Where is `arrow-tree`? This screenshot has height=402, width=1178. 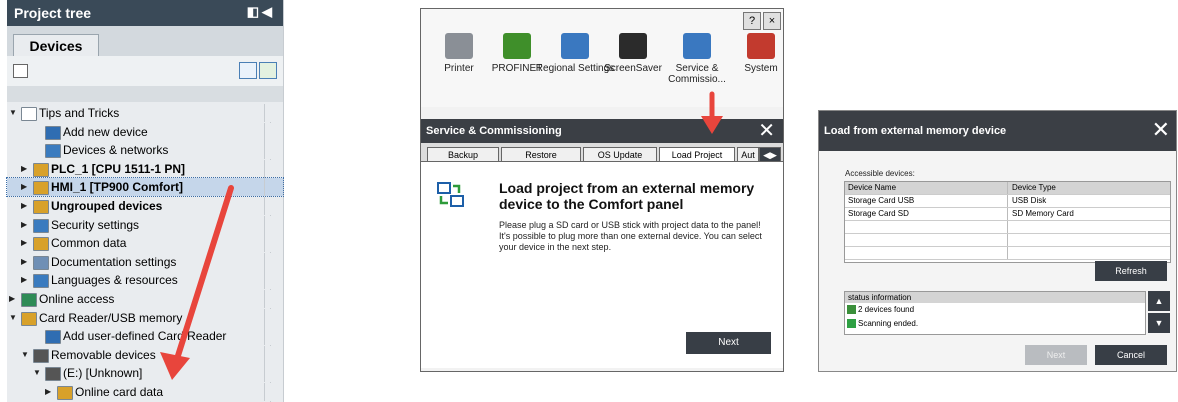
arrow-tree is located at coordinates (197, 282).